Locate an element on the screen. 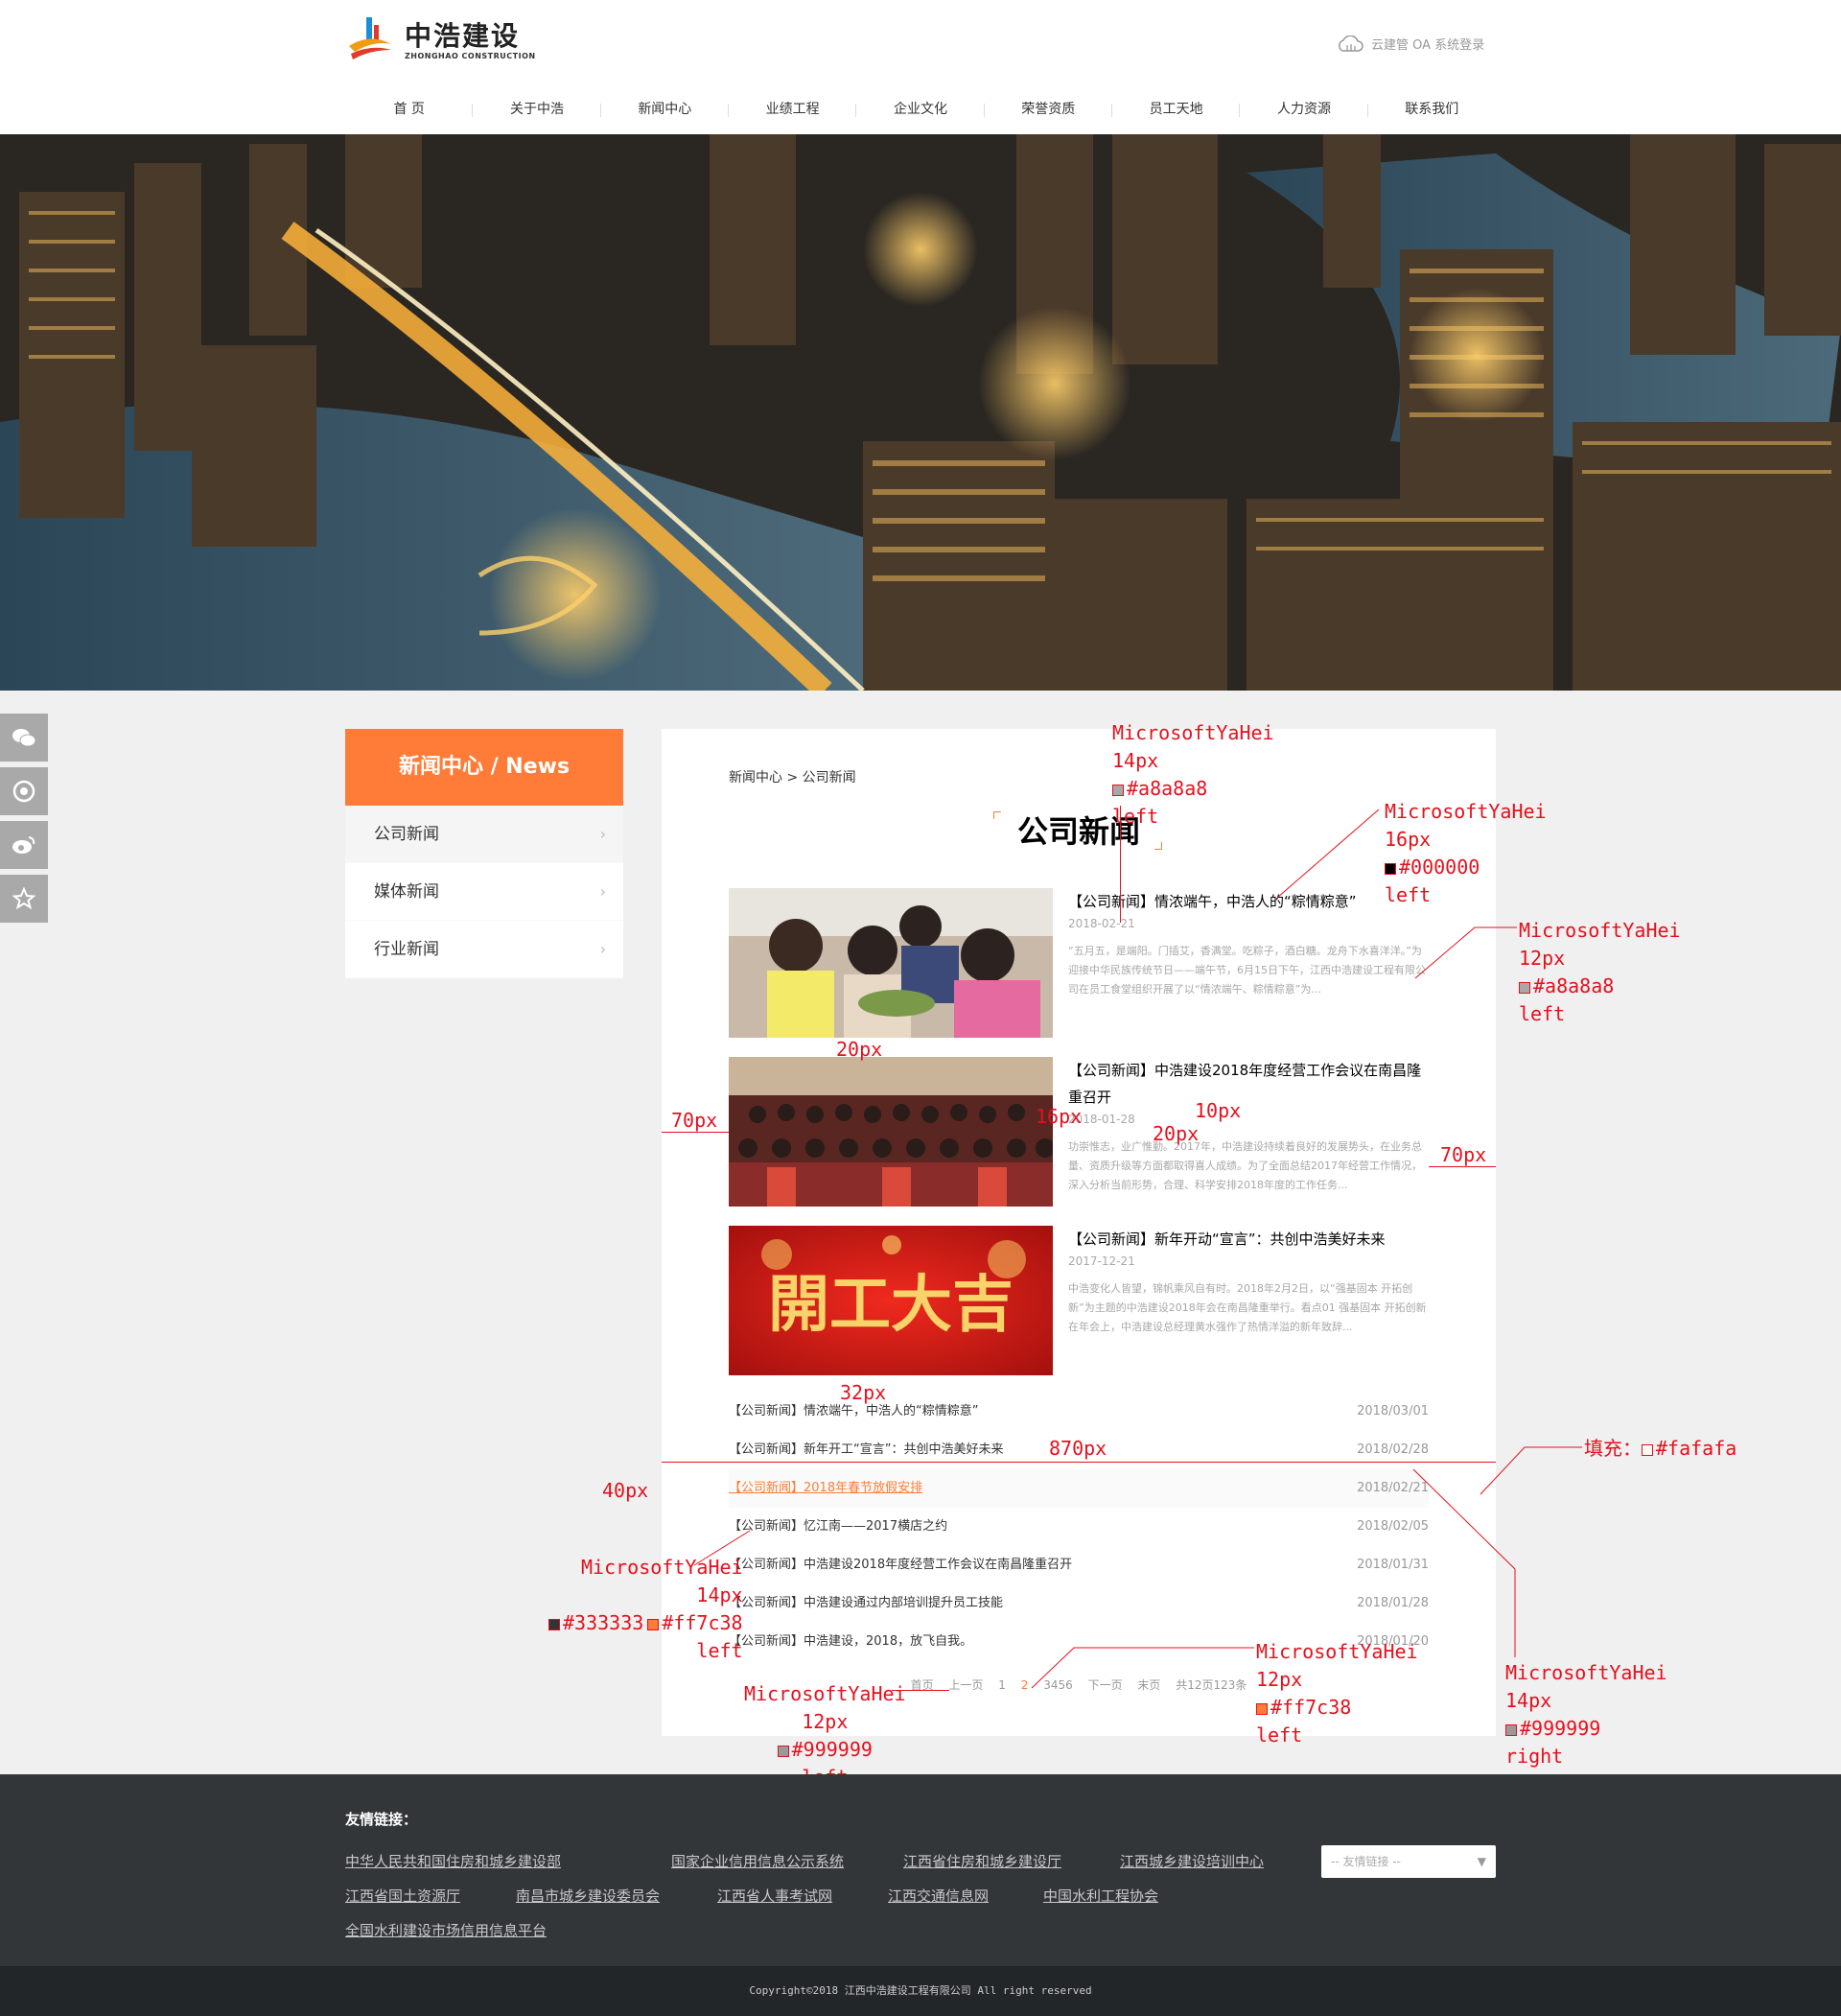 The width and height of the screenshot is (1841, 2016). sidebar-item-label: 公司新闻 is located at coordinates (406, 834).